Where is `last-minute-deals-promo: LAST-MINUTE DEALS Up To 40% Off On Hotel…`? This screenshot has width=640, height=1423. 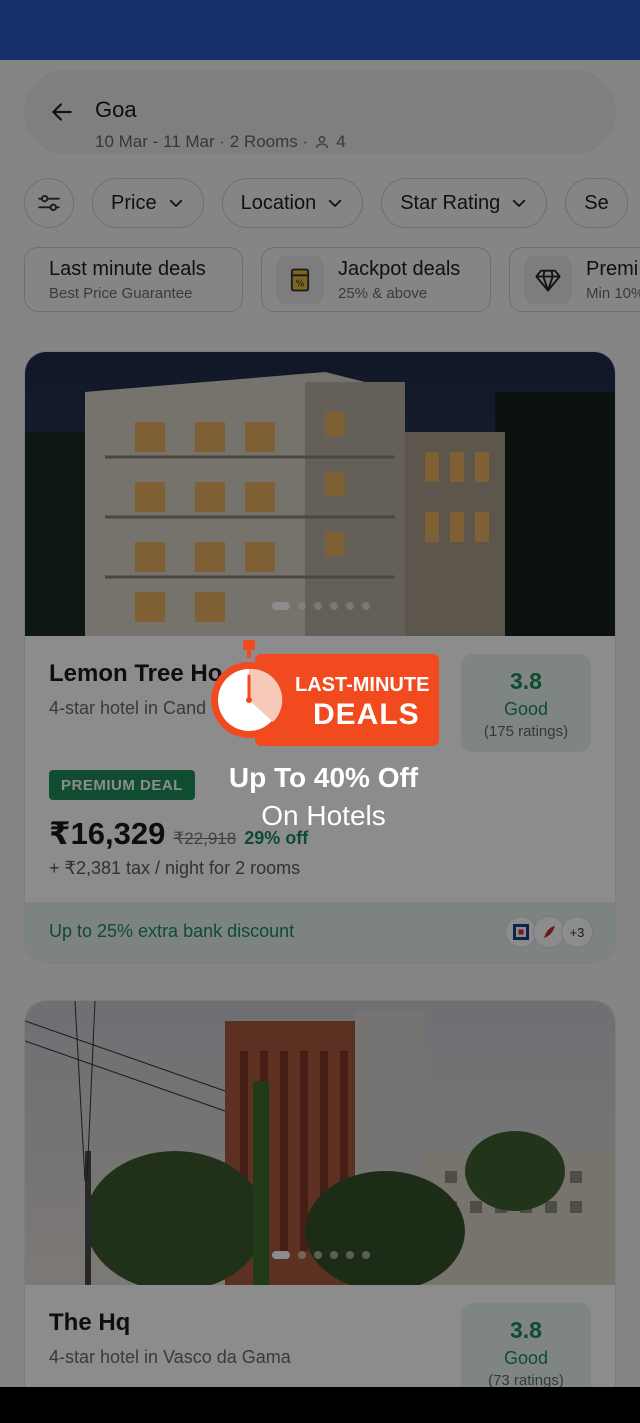 last-minute-deals-promo: LAST-MINUTE DEALS Up To 40% Off On Hotel… is located at coordinates (323, 738).